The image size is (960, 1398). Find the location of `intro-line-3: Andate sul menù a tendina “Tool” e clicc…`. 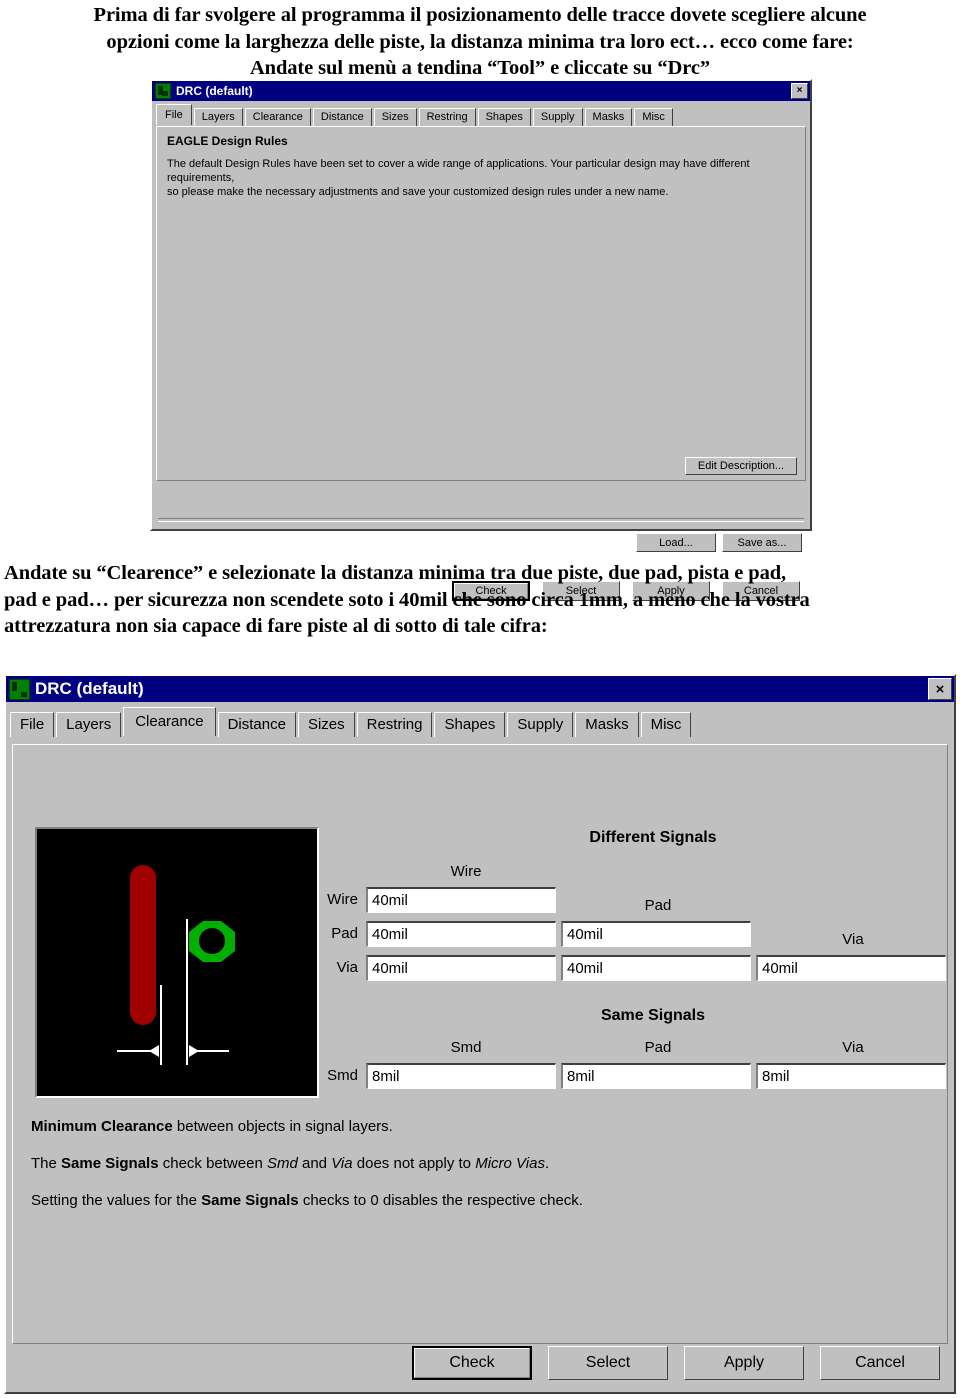

intro-line-3: Andate sul menù a tendina “Tool” e clicc… is located at coordinates (480, 68).